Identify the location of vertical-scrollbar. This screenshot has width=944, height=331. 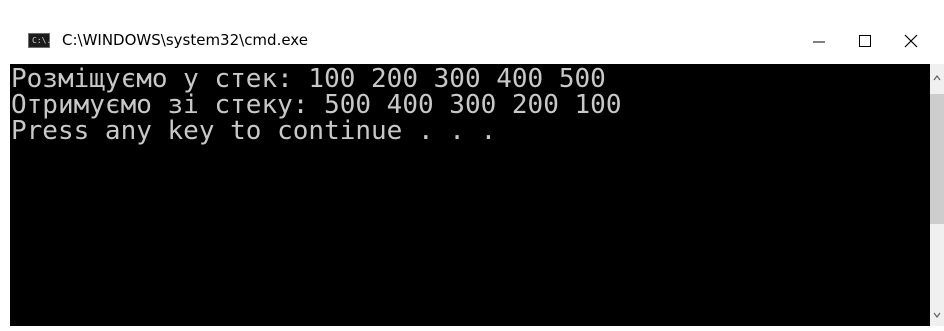
(937, 195).